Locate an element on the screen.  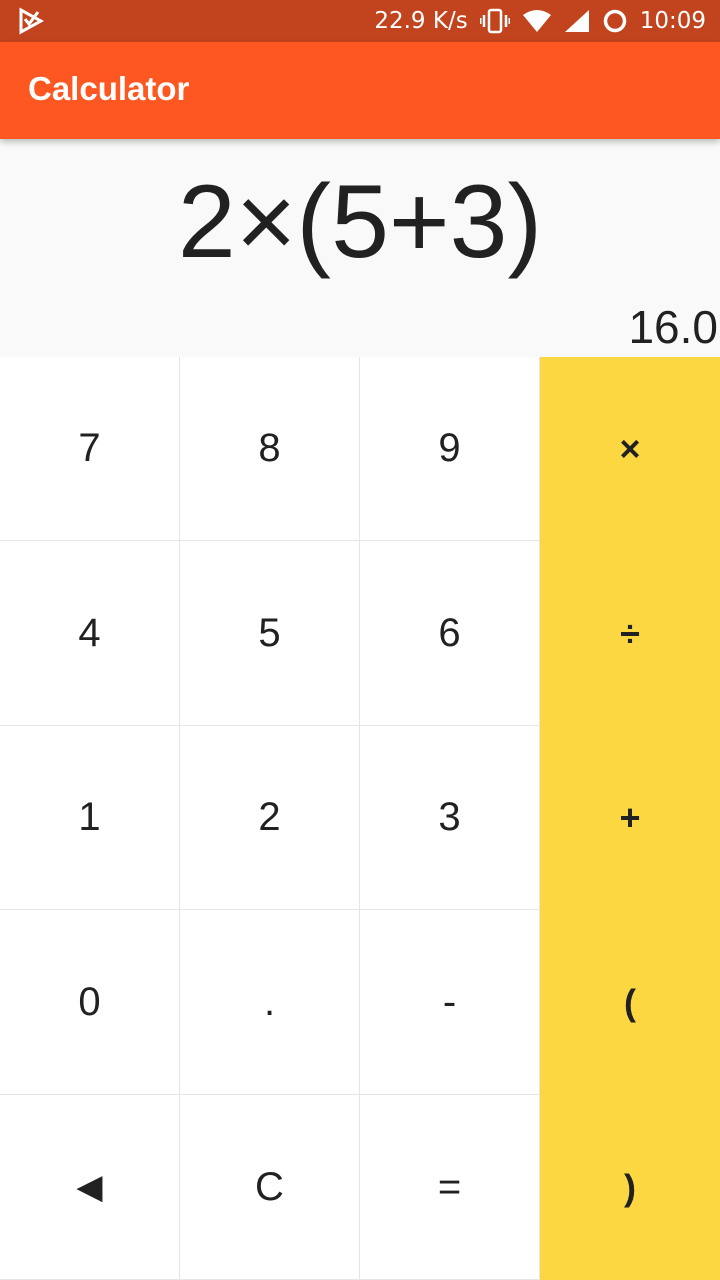
key-divide-button: ÷ is located at coordinates (630, 633).